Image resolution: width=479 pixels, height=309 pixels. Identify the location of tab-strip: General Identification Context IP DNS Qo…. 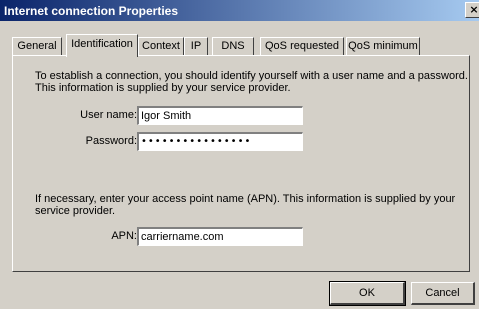
(242, 45).